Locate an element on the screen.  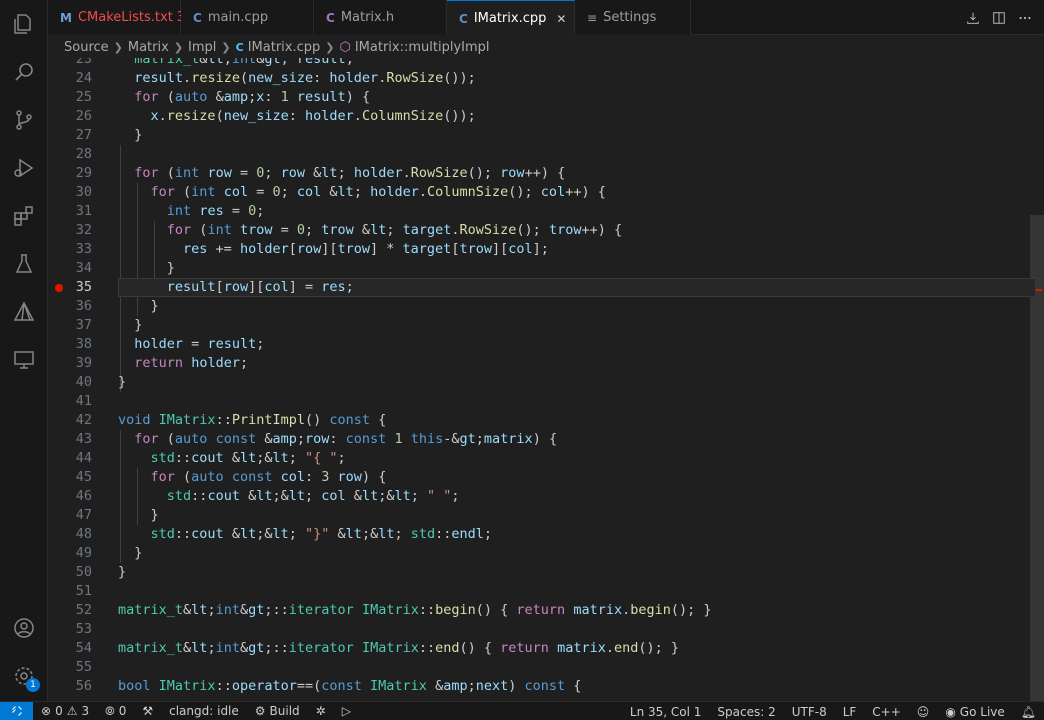
code-line: 46 std::cout &lt;&lt; col &lt;&lt; " "; is located at coordinates (546, 496).